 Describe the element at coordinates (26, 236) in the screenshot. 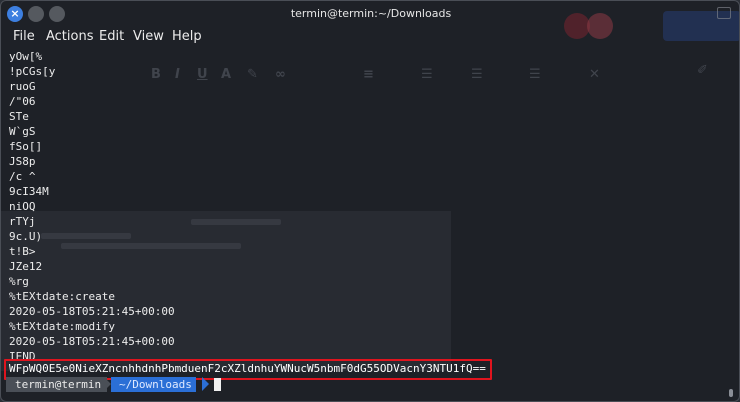

I see `output-line: 9c.U)` at that location.